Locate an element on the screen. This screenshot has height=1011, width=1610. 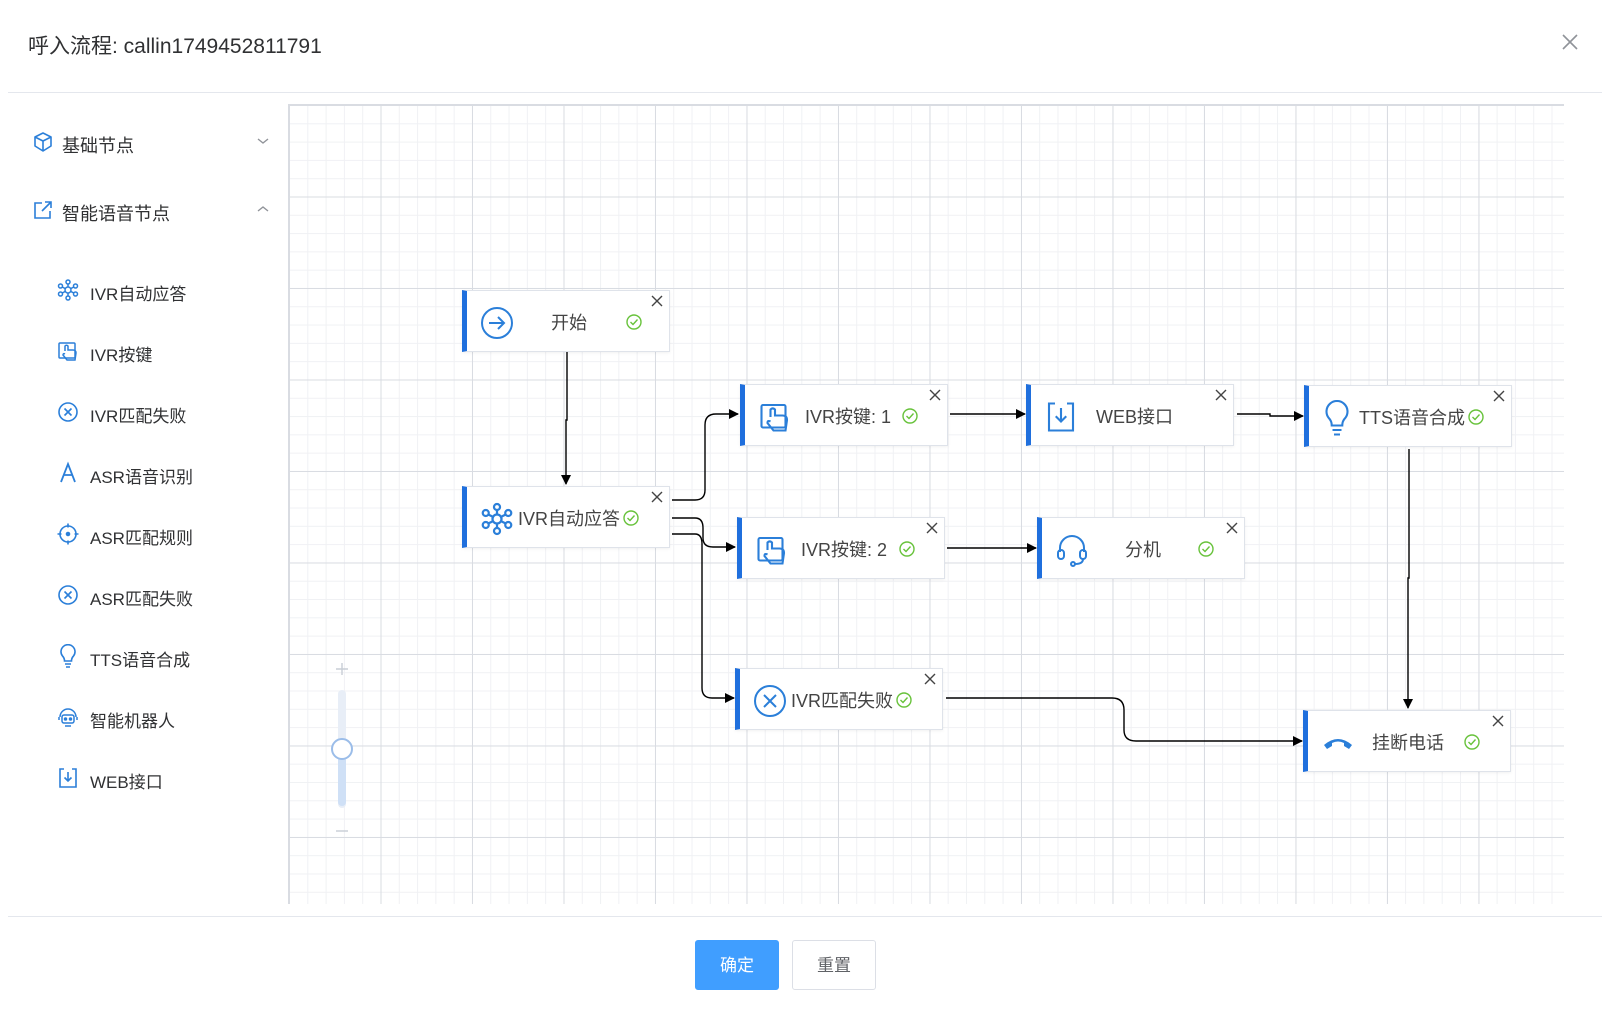
palette-item-ivr-auto-answer: IVR自动应答 is located at coordinates (161, 290).